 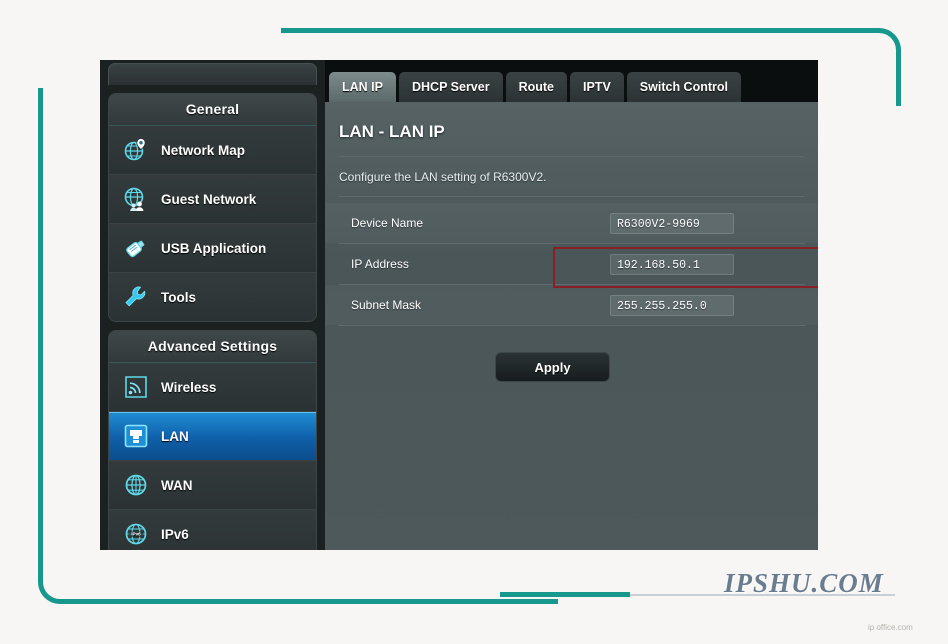 I want to click on tab-dhcp-server: DHCP Server, so click(x=450, y=87).